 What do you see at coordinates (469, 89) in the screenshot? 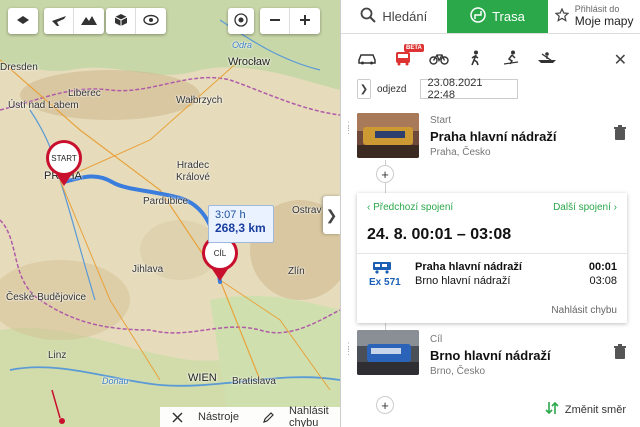
I see `departure-datetime-input: 23.08.2021 22:48` at bounding box center [469, 89].